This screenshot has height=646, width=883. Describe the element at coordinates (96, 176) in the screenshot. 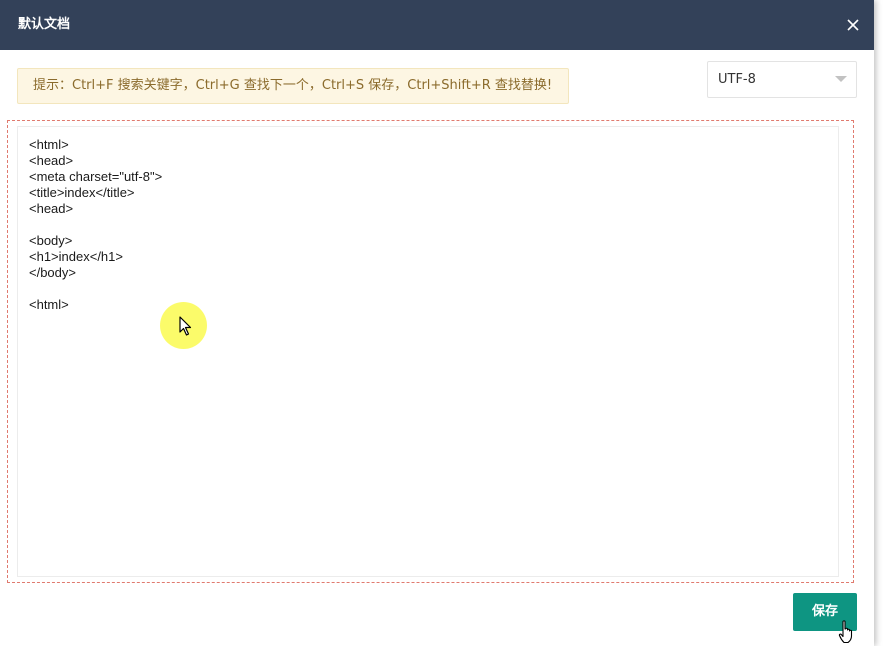

I see `code-line: <meta charset="utf-8">` at that location.